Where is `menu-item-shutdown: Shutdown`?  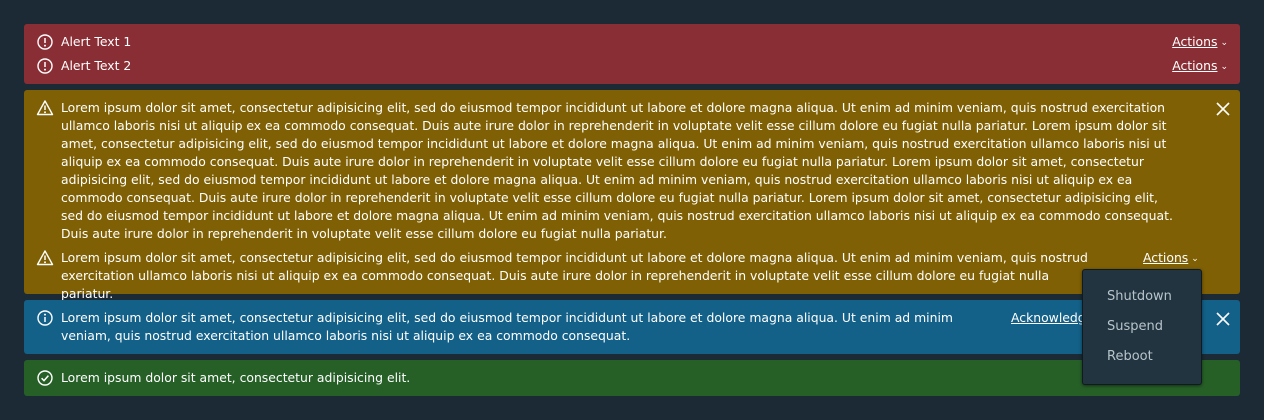
menu-item-shutdown: Shutdown is located at coordinates (1139, 297).